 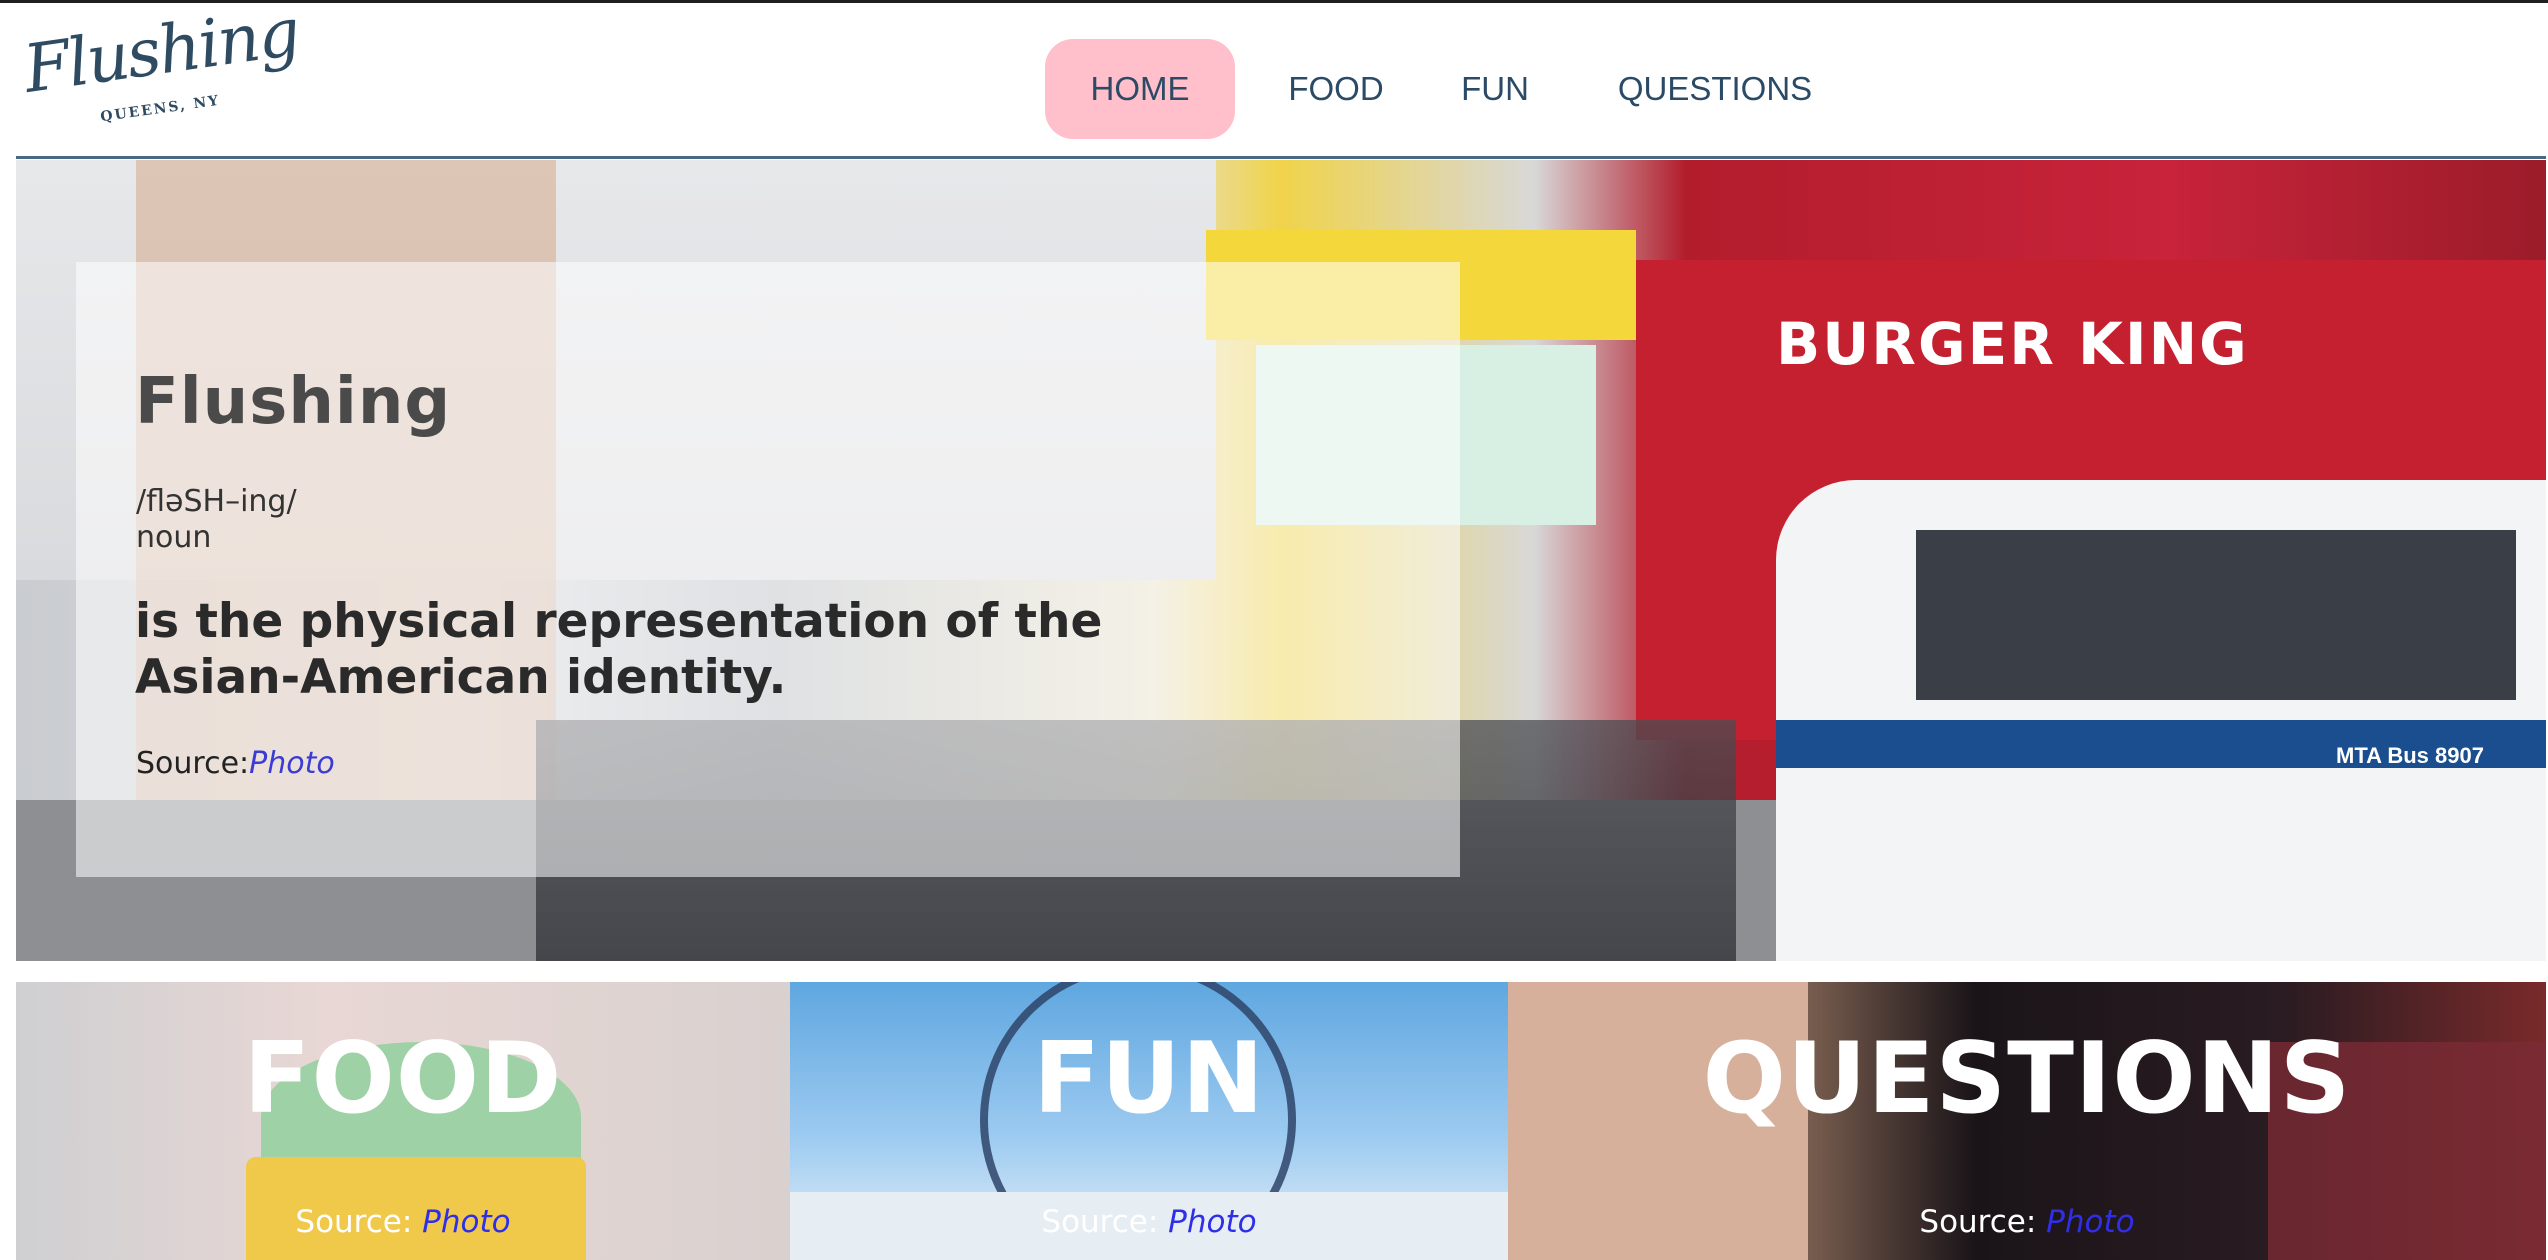 What do you see at coordinates (1140, 89) in the screenshot?
I see `nav-home: HOME` at bounding box center [1140, 89].